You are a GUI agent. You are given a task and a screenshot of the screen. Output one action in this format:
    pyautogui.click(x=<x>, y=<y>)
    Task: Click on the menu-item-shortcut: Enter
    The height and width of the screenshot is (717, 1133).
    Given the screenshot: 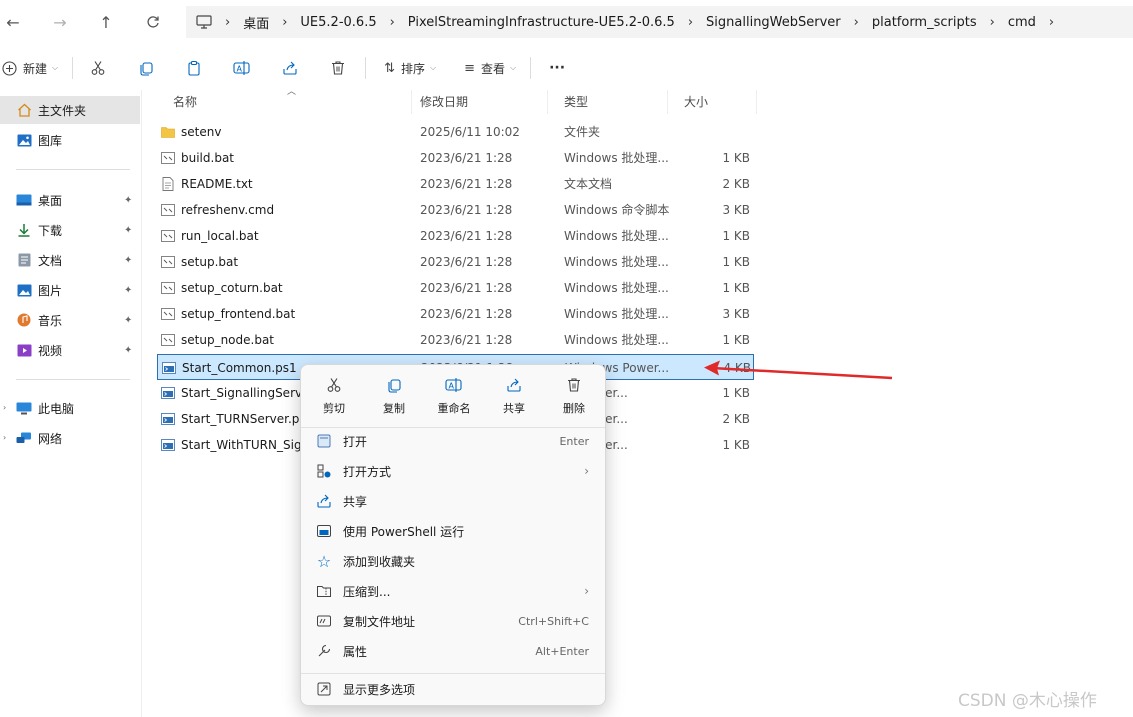 What is the action you would take?
    pyautogui.click(x=574, y=441)
    